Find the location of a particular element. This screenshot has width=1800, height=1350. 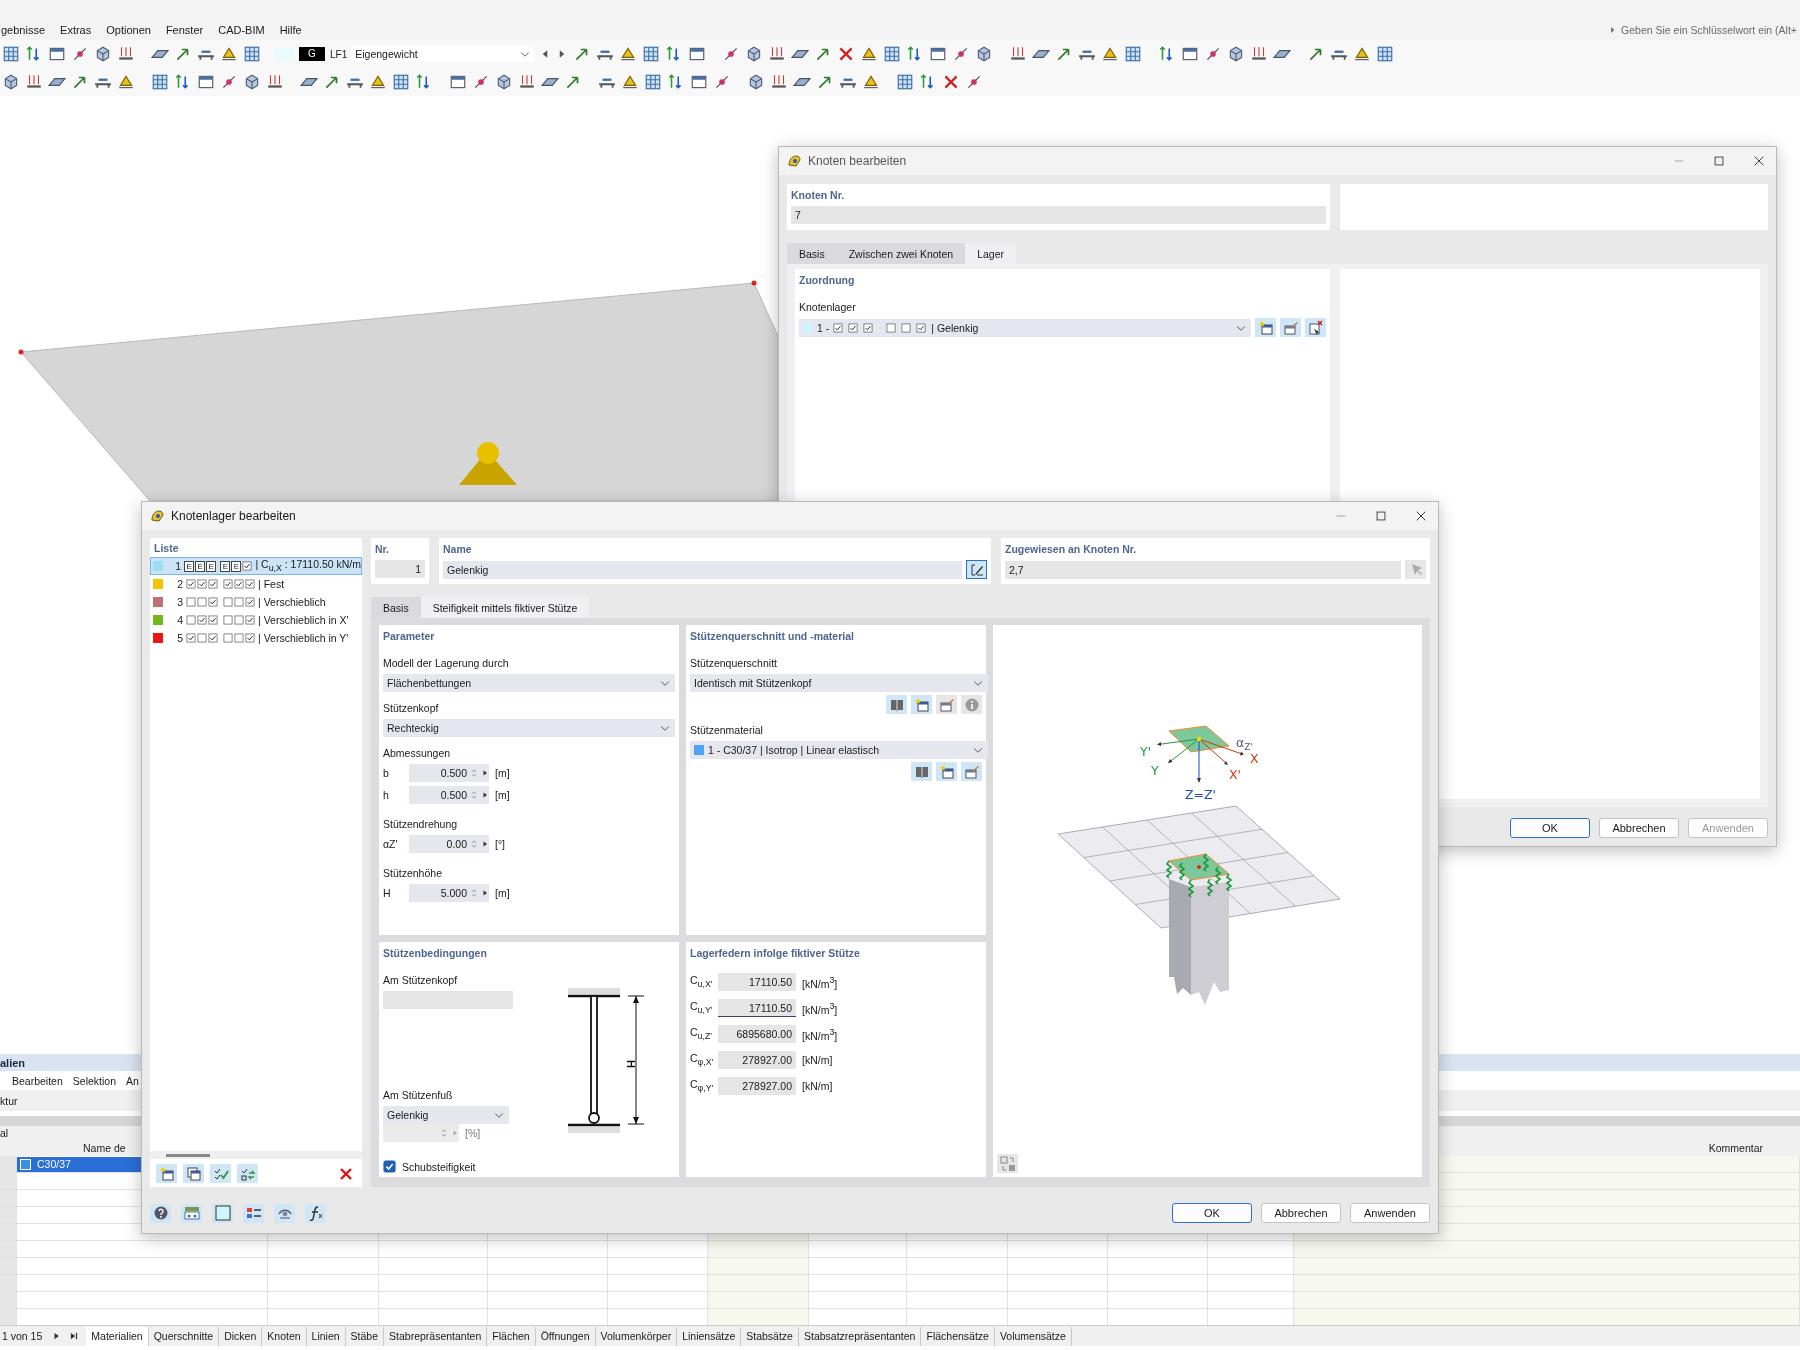

load-case-dropdown: Eigengewicht is located at coordinates (443, 54).